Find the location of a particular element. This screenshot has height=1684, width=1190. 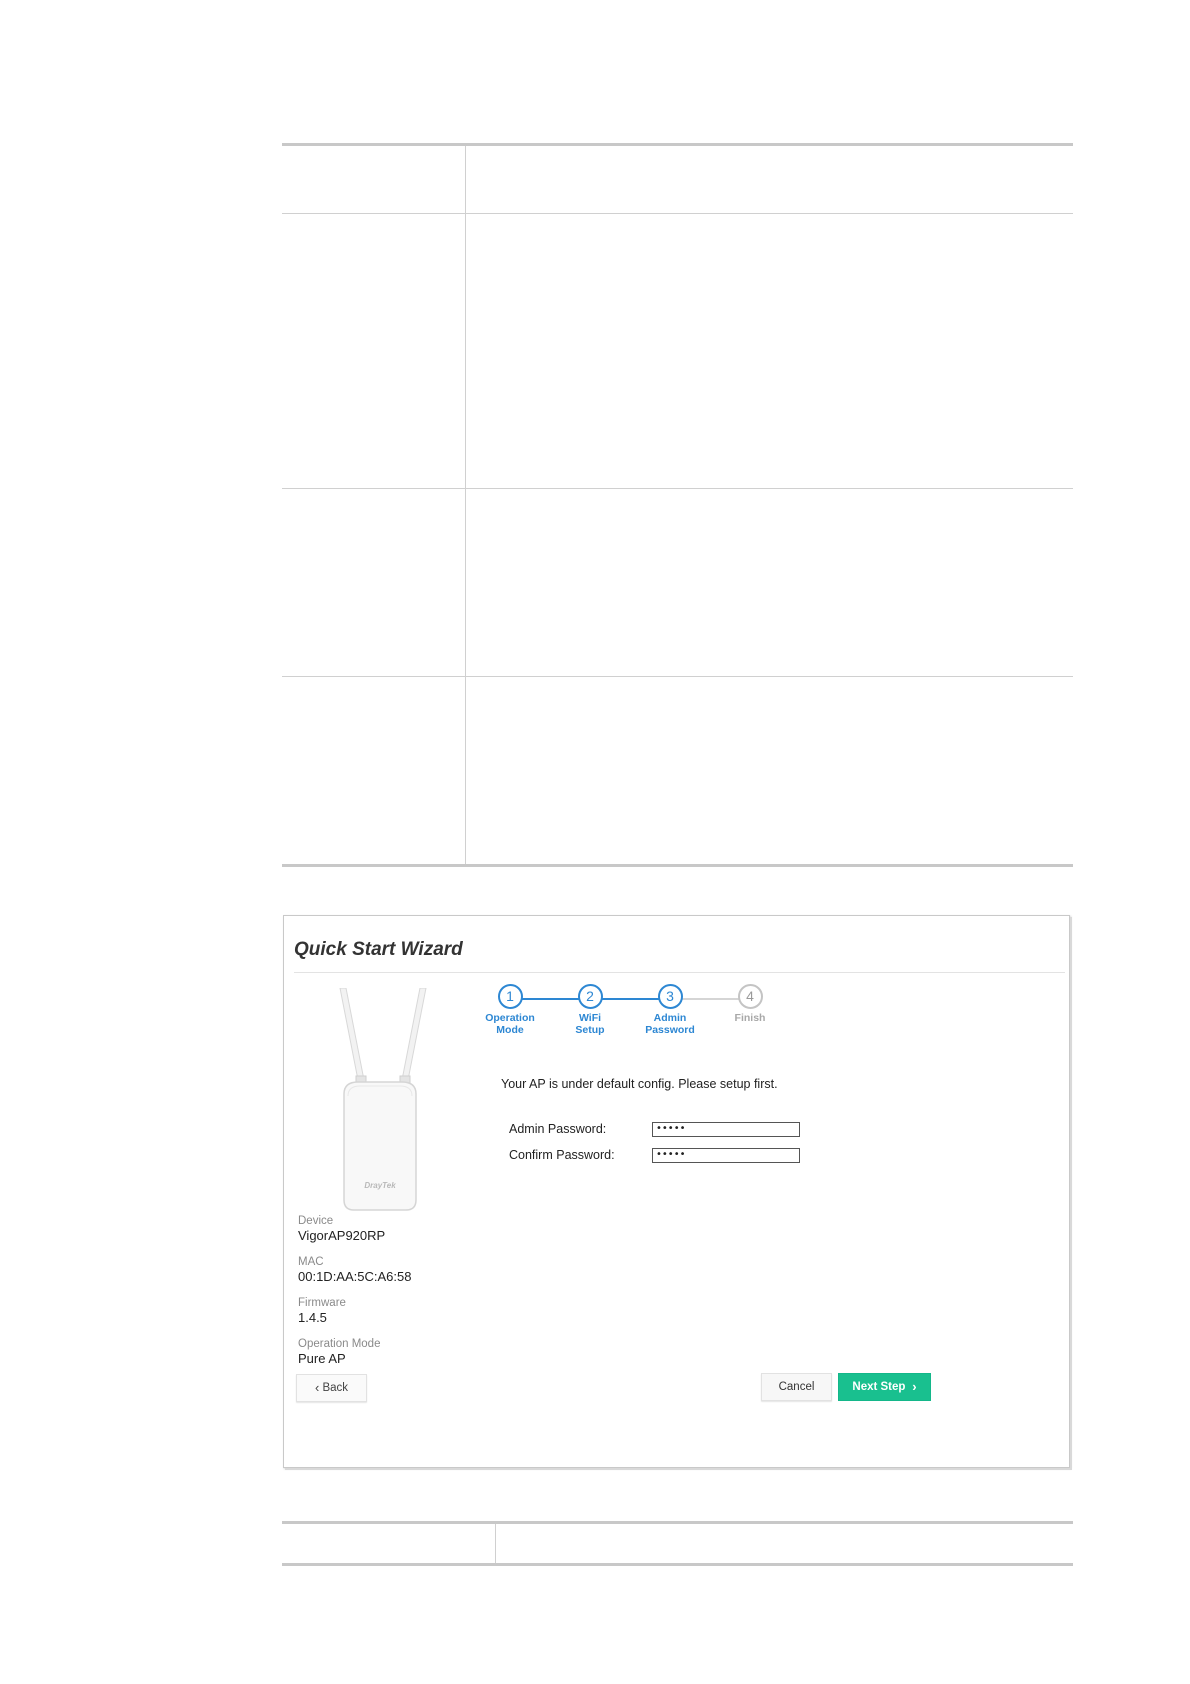

title-divider is located at coordinates (679, 972).